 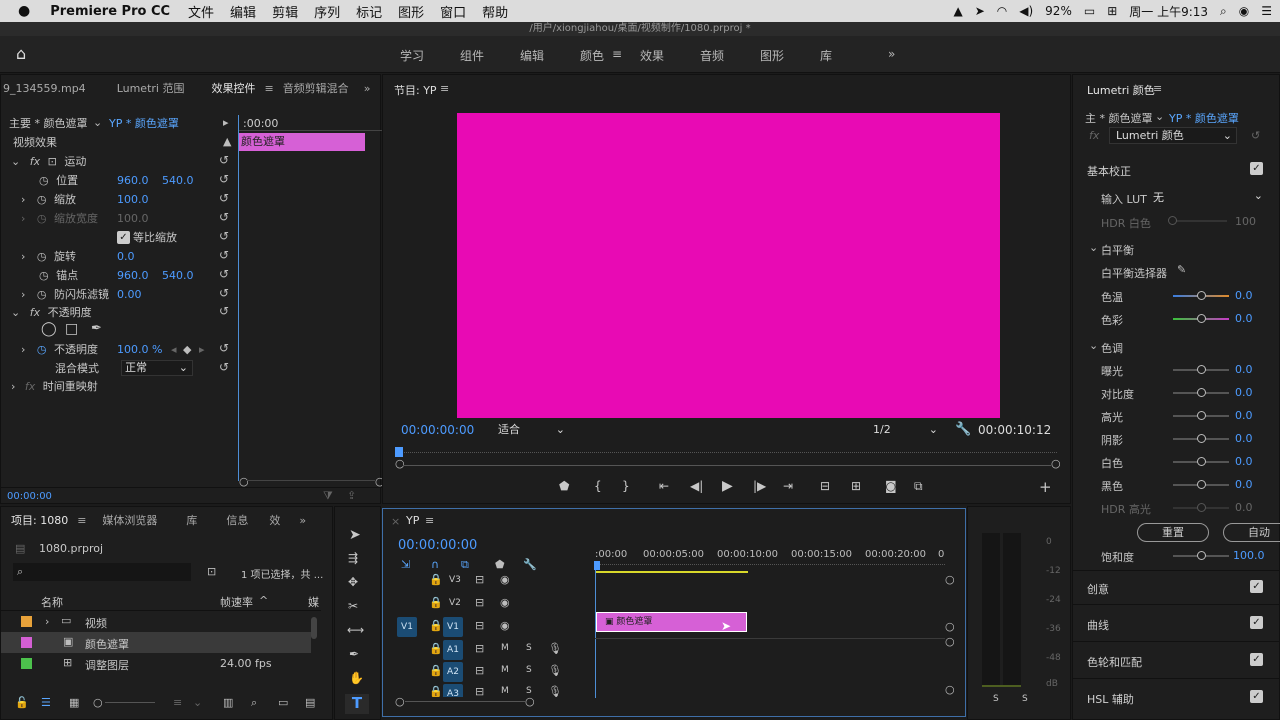 What do you see at coordinates (1201, 318) in the screenshot?
I see `tint-knob` at bounding box center [1201, 318].